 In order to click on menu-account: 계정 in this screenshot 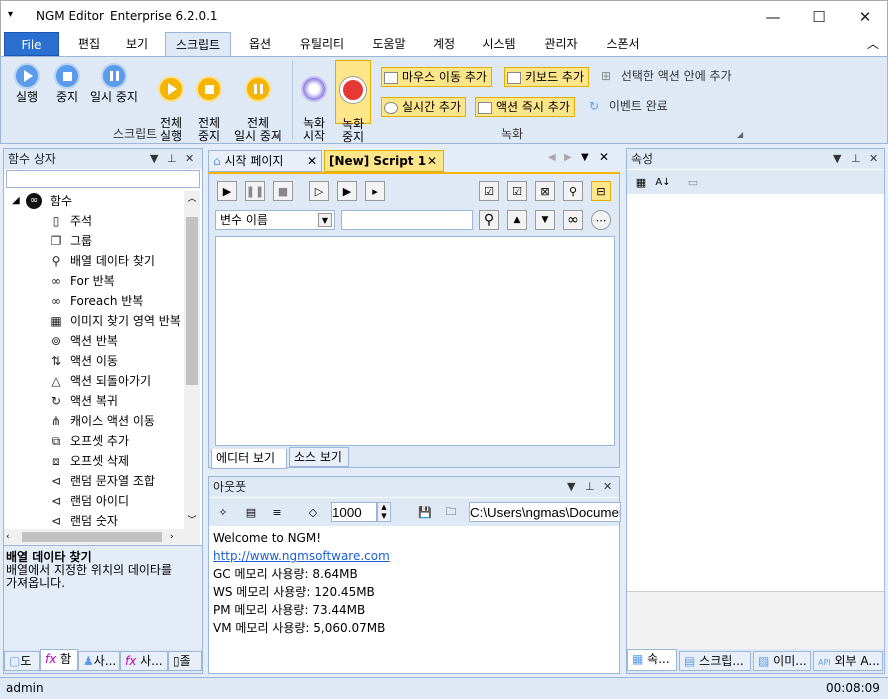, I will do `click(444, 44)`.